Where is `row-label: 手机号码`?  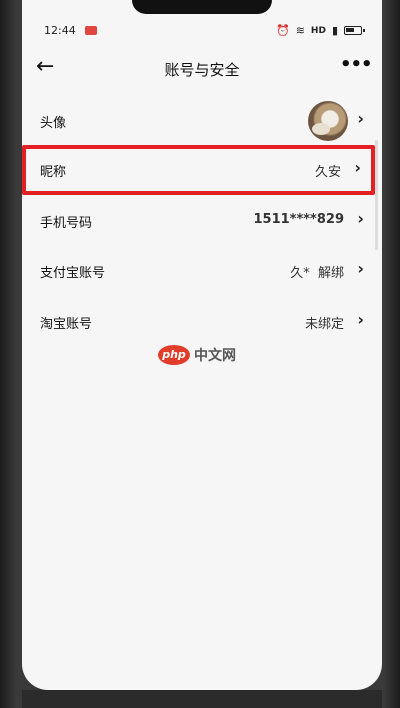
row-label: 手机号码 is located at coordinates (66, 223).